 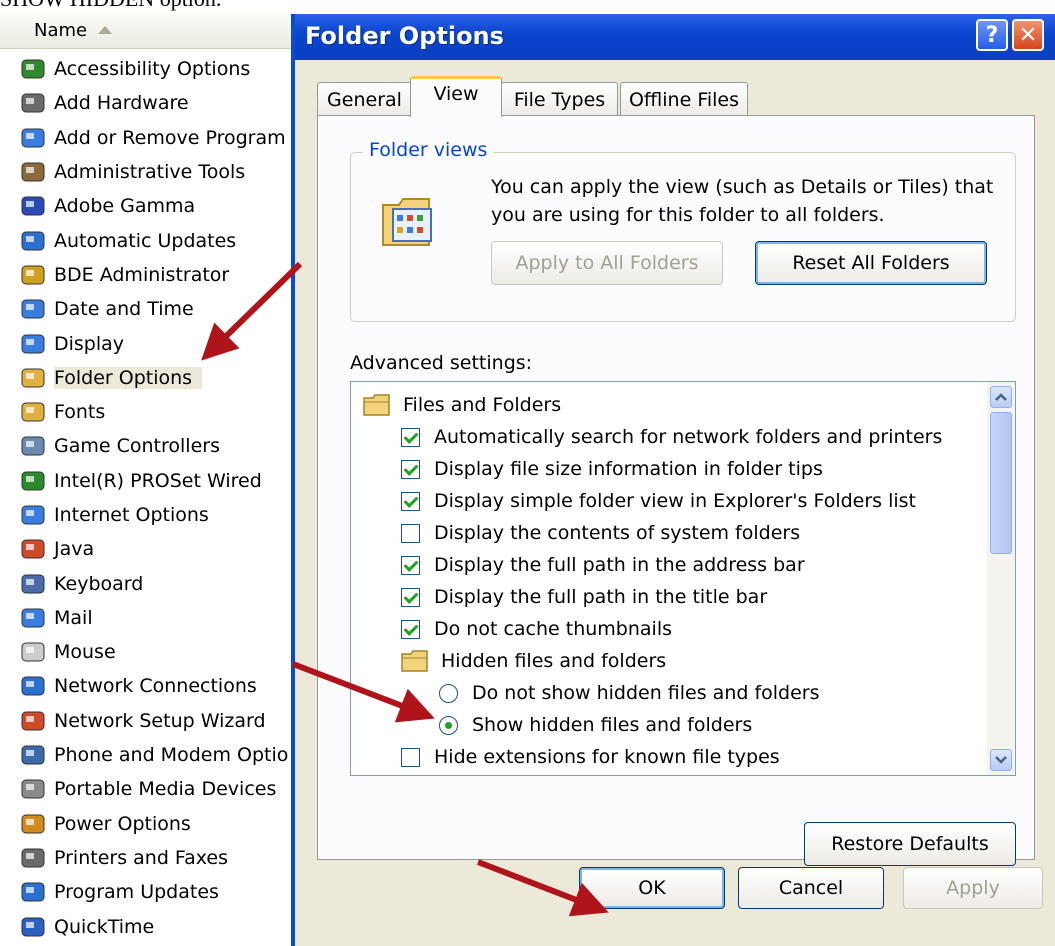 I want to click on reset-all-folders-button: Reset All Folders, so click(x=871, y=263).